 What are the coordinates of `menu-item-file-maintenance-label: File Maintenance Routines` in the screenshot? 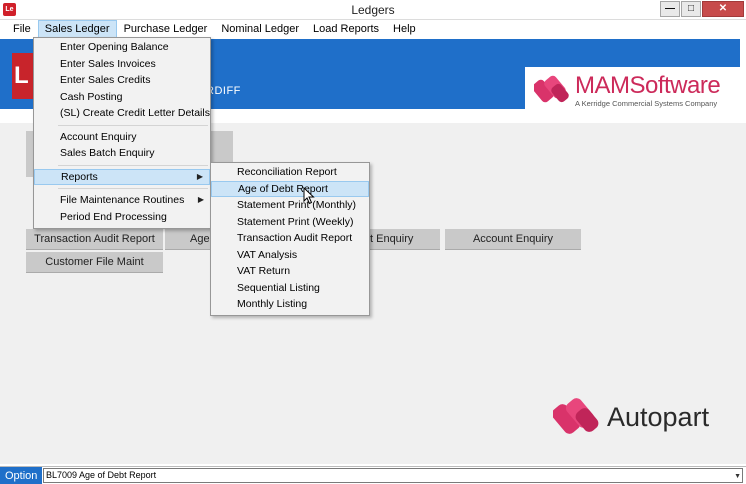 It's located at (122, 200).